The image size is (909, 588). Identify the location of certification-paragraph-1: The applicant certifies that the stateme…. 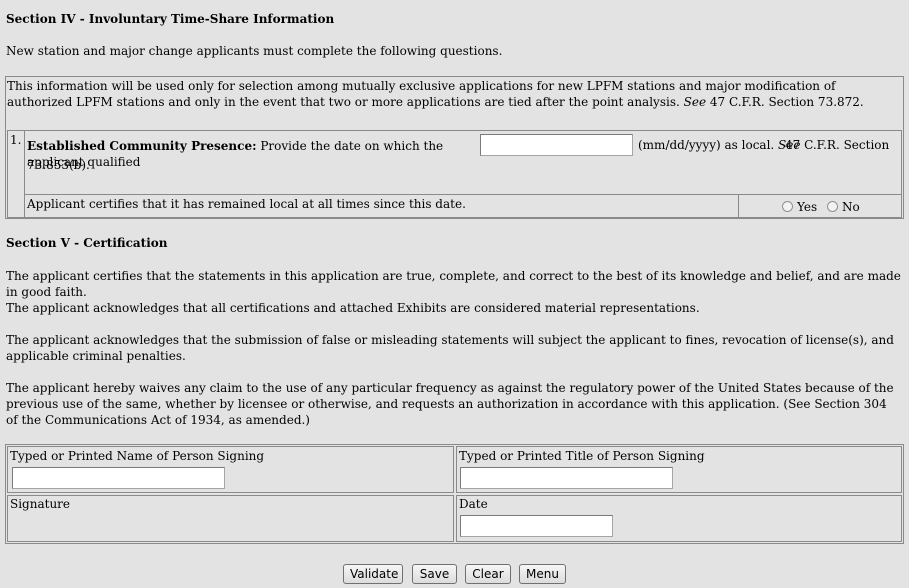
(453, 284).